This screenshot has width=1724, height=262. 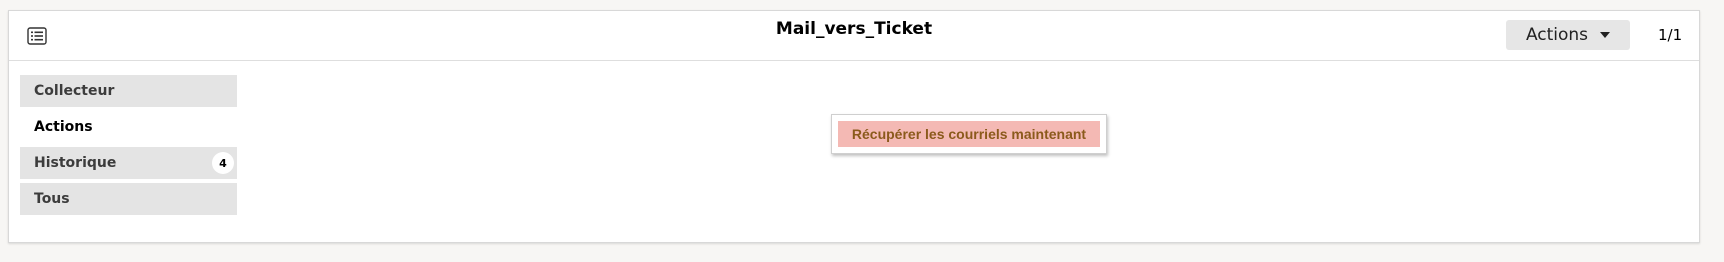 I want to click on count-badge: 4, so click(x=223, y=163).